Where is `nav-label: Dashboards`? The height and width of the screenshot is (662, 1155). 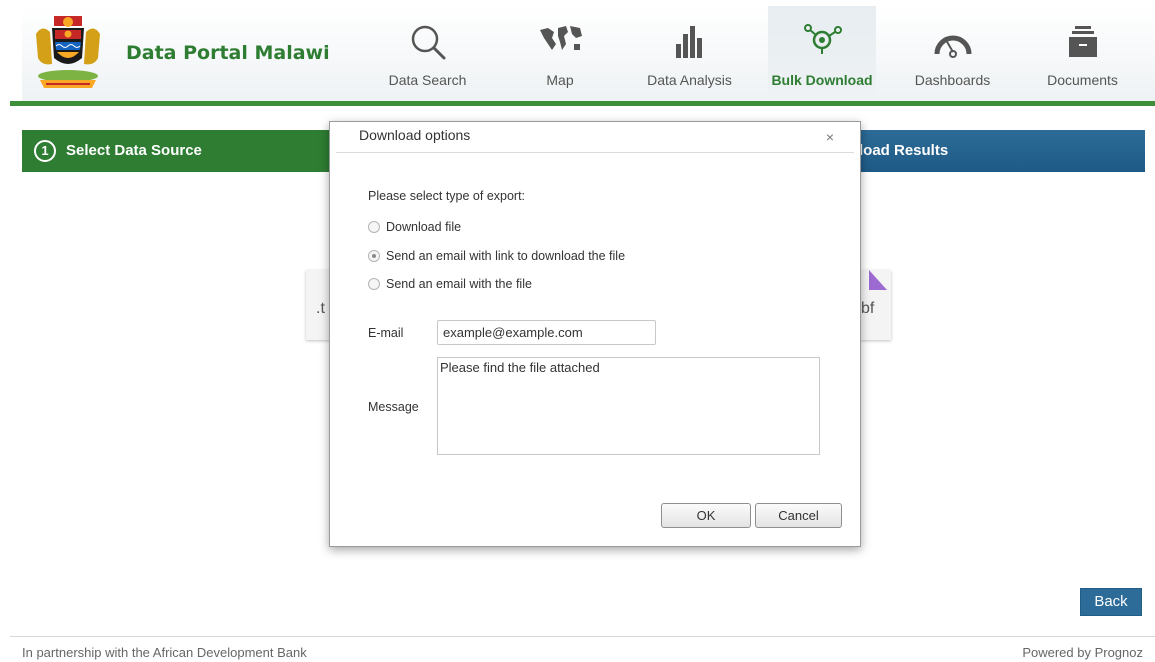 nav-label: Dashboards is located at coordinates (952, 80).